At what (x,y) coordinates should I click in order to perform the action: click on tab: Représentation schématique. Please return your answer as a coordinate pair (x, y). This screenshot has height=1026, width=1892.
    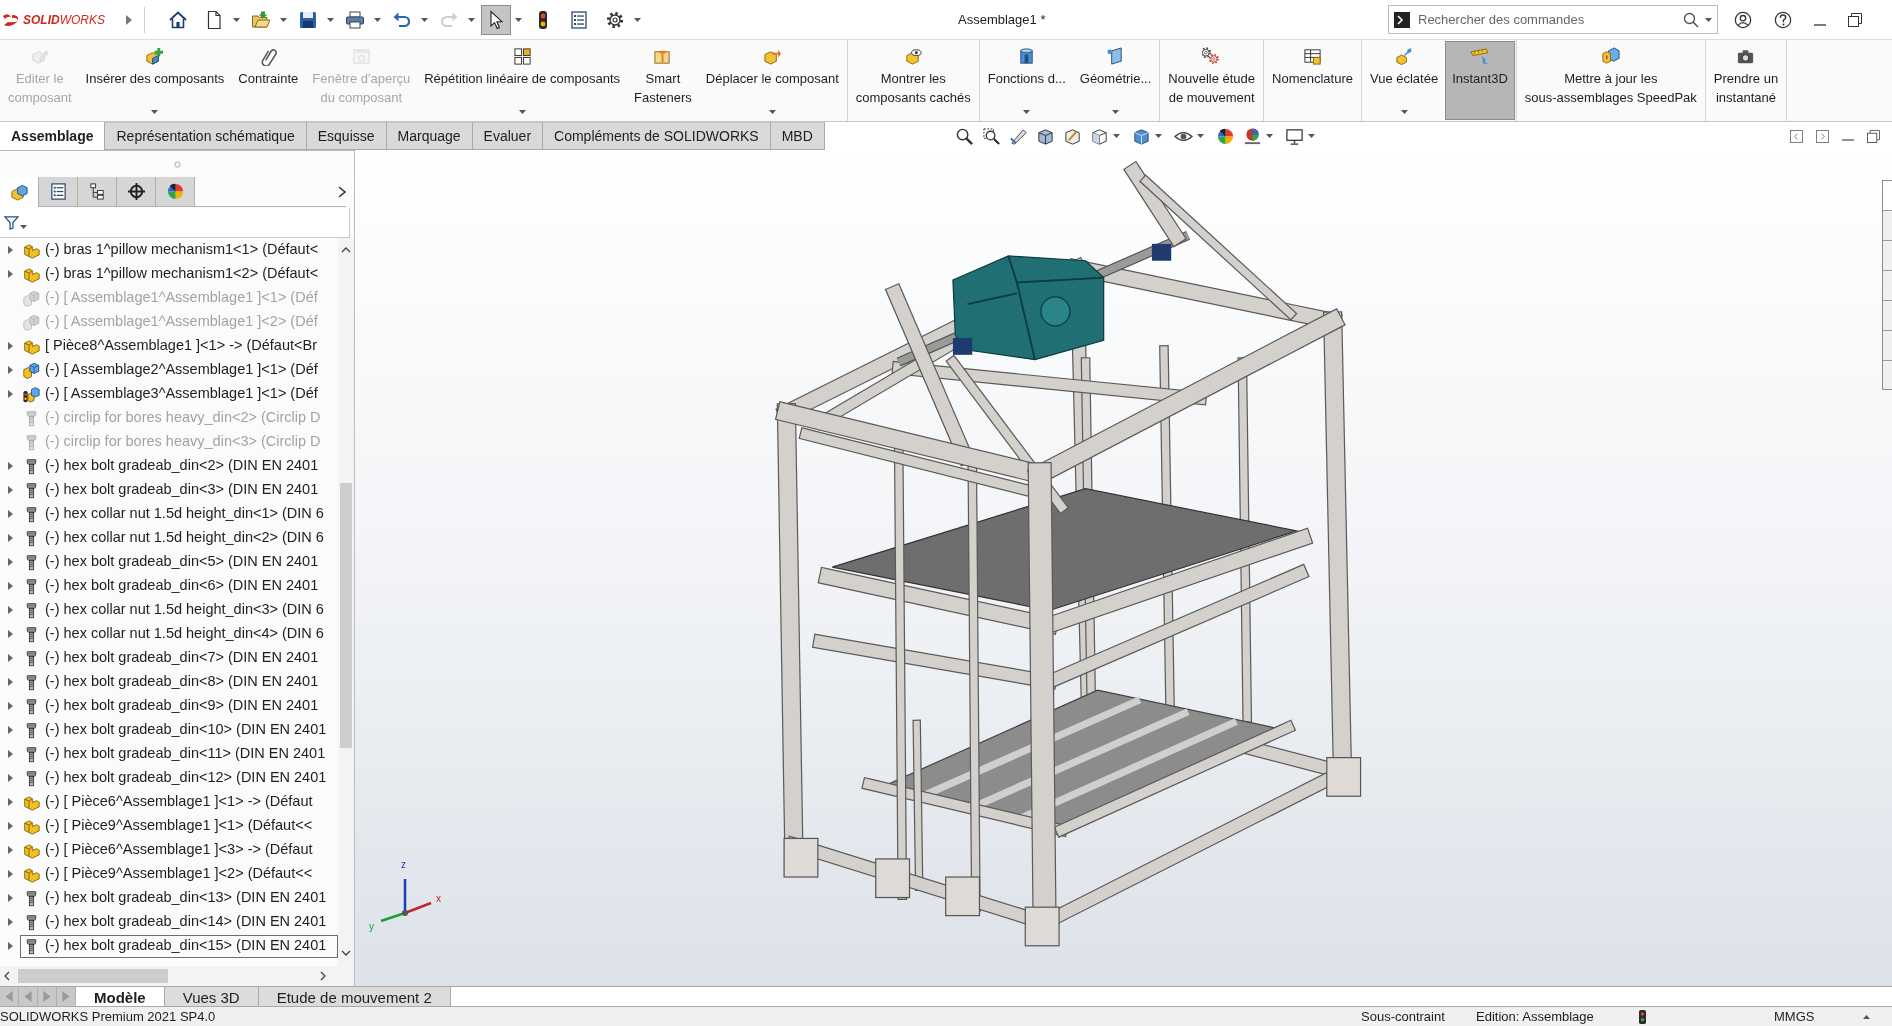
    Looking at the image, I should click on (206, 136).